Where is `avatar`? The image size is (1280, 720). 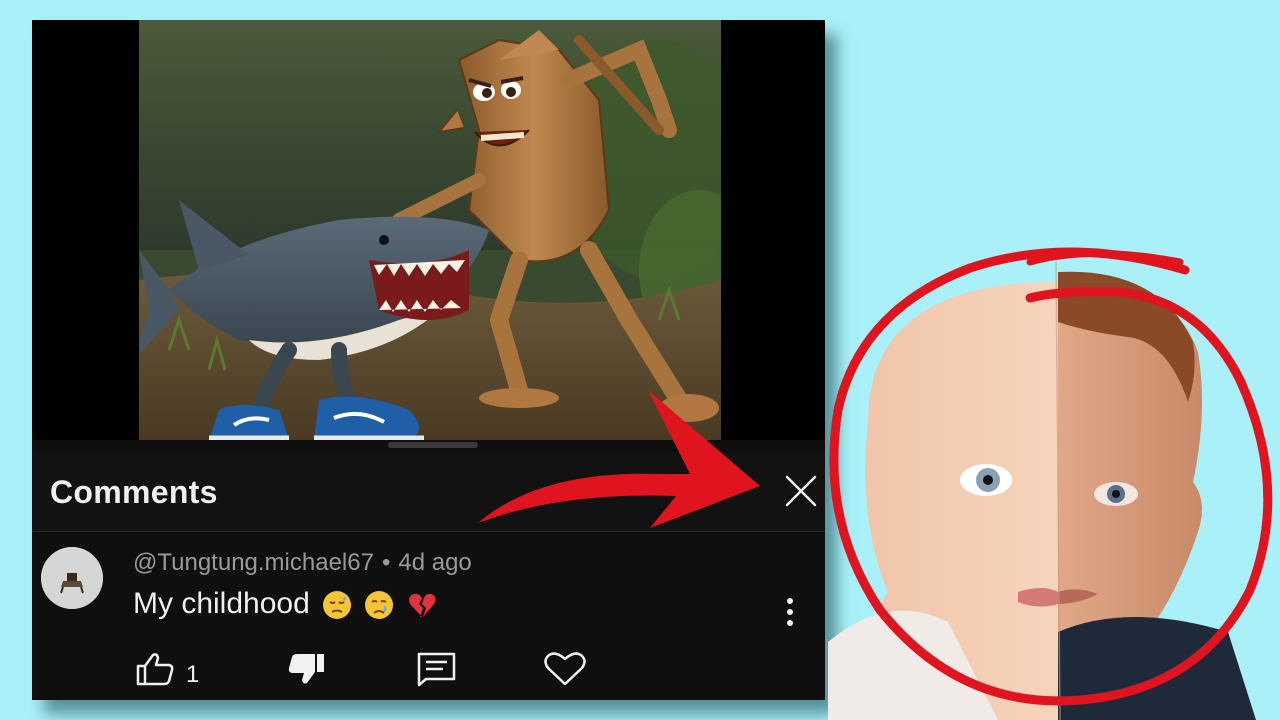
avatar is located at coordinates (72, 578).